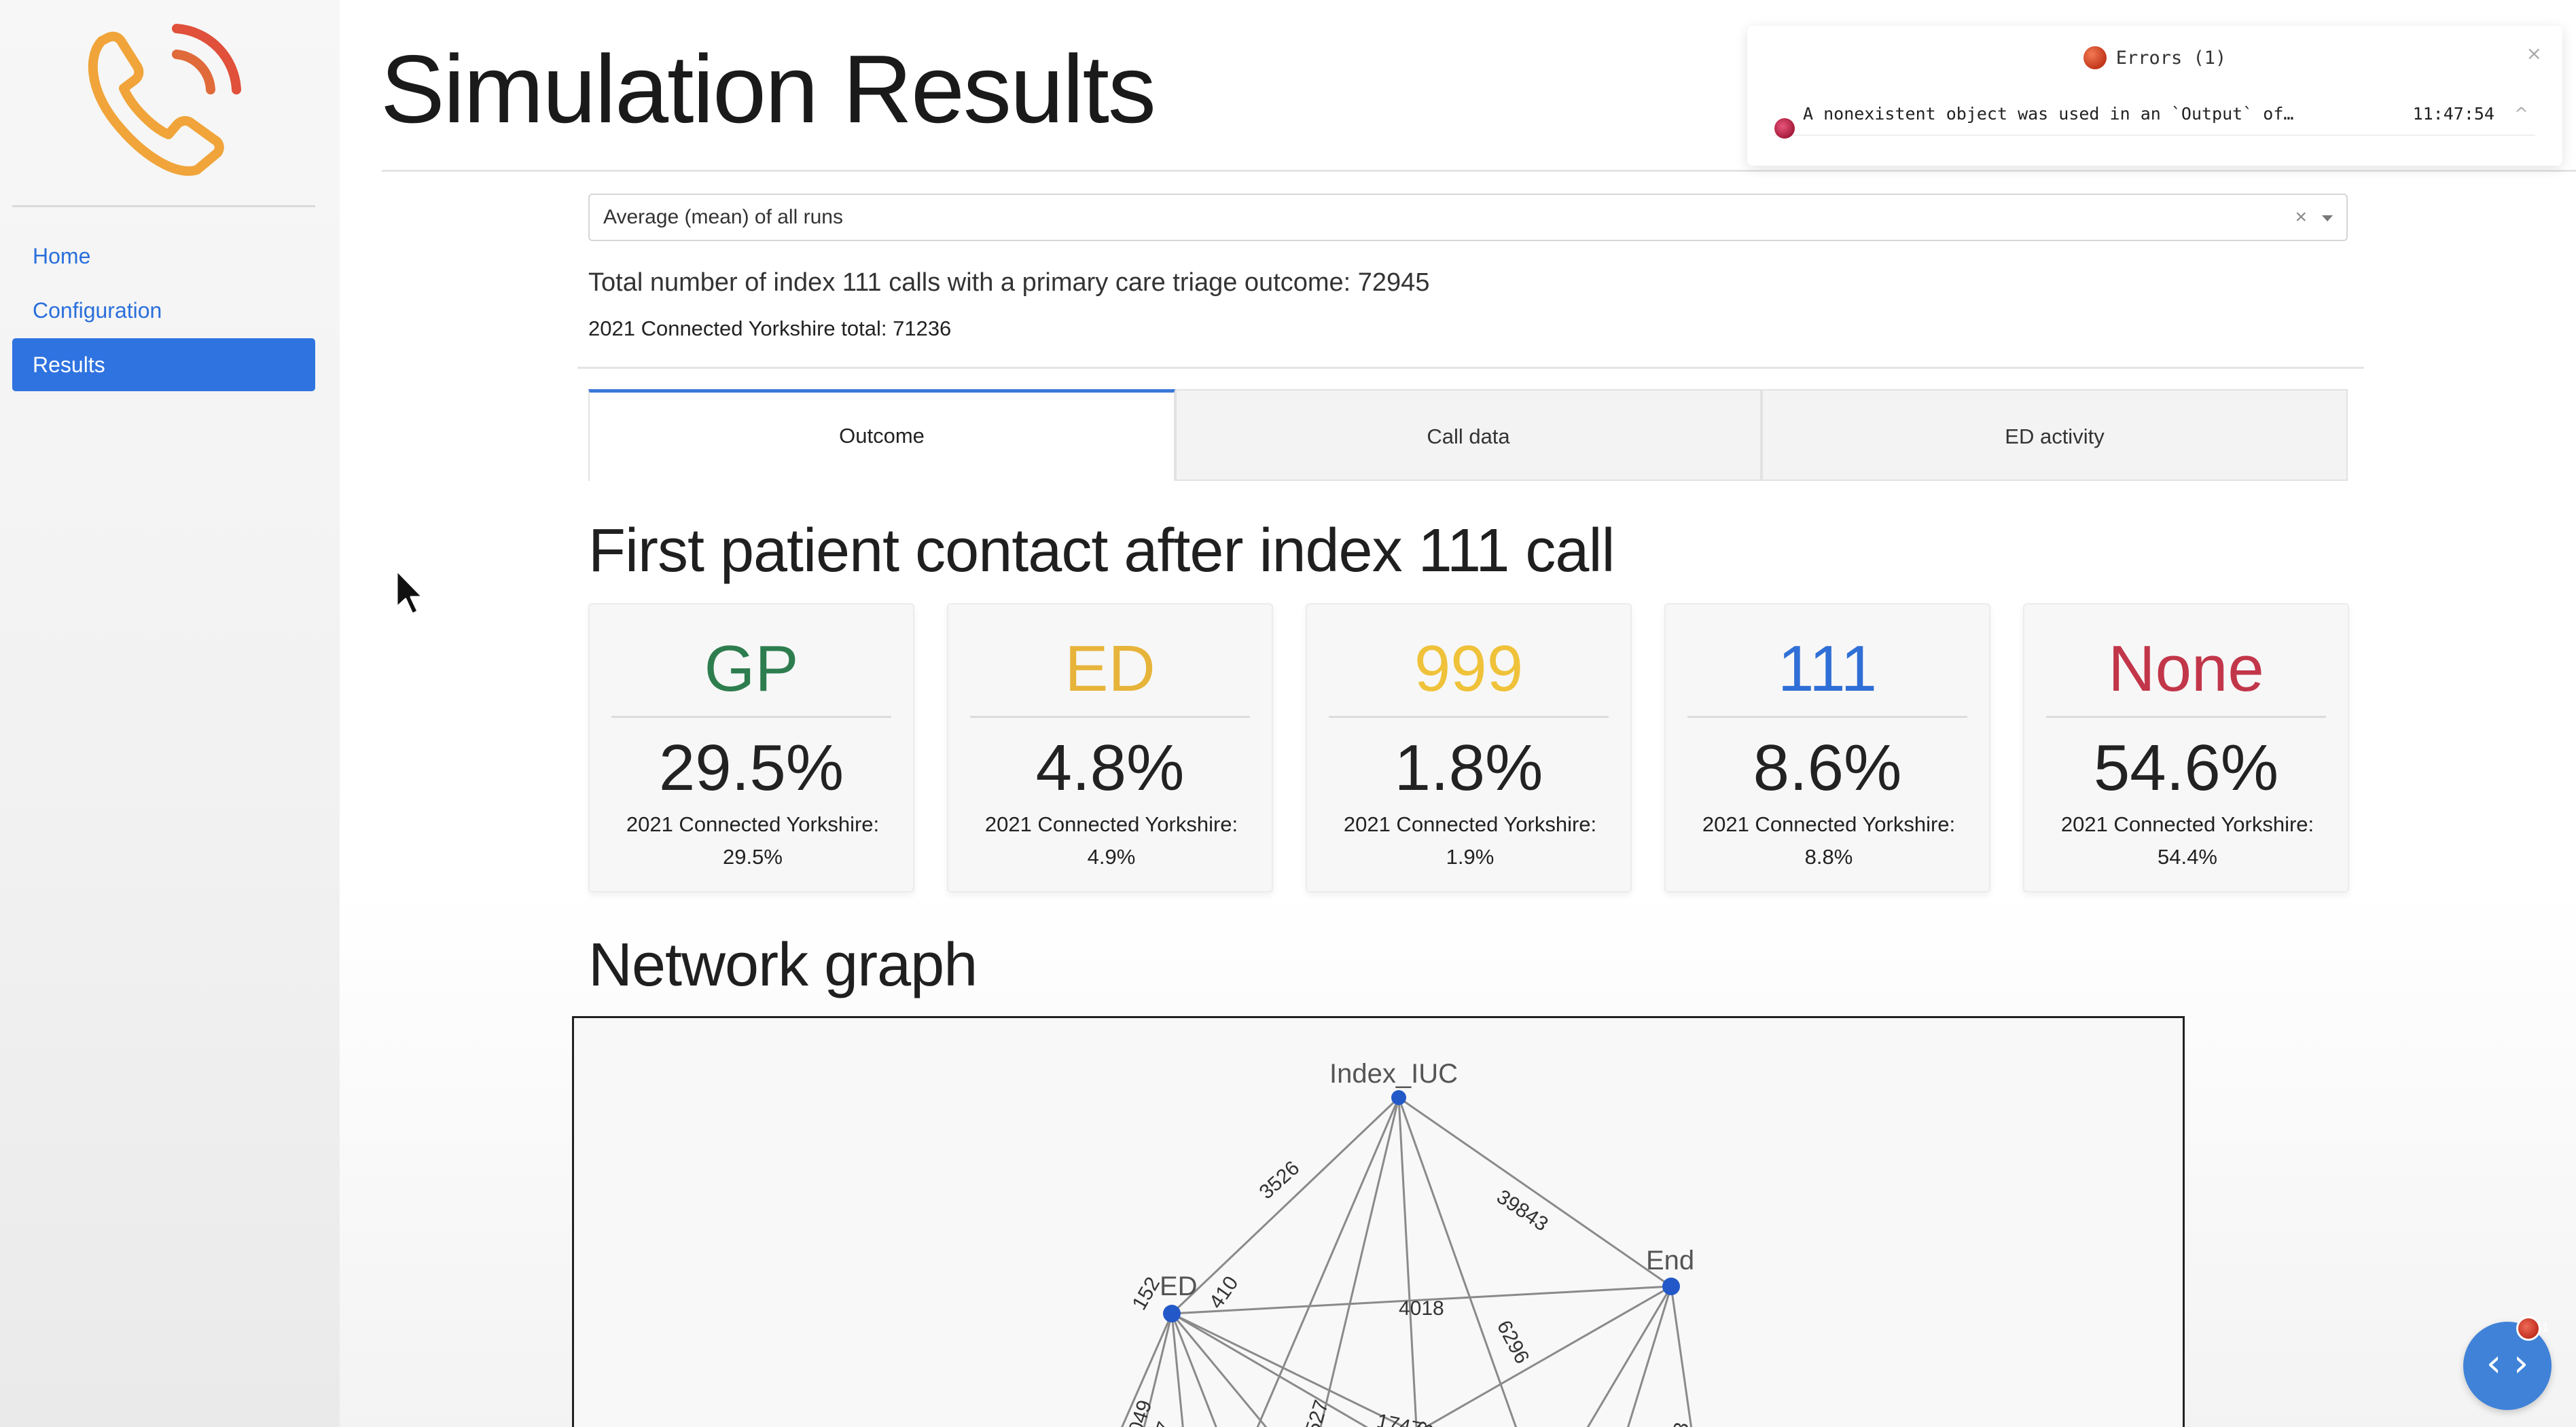  I want to click on card-reference-value: 8.8%, so click(1829, 857).